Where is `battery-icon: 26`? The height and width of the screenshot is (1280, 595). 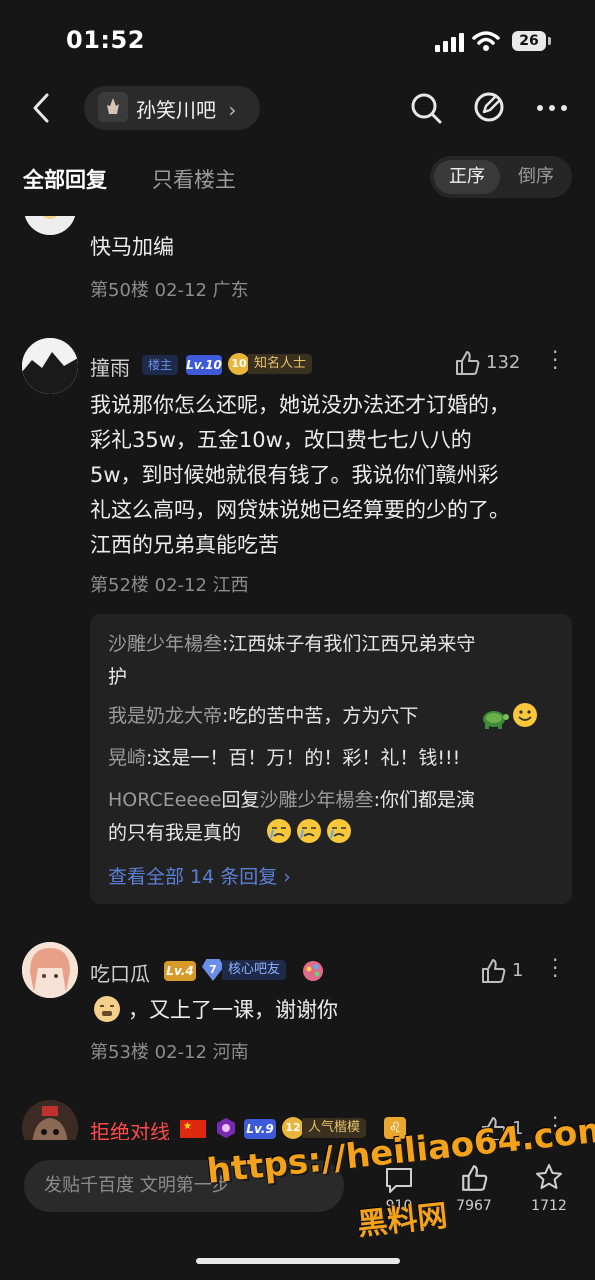
battery-icon: 26 is located at coordinates (529, 41).